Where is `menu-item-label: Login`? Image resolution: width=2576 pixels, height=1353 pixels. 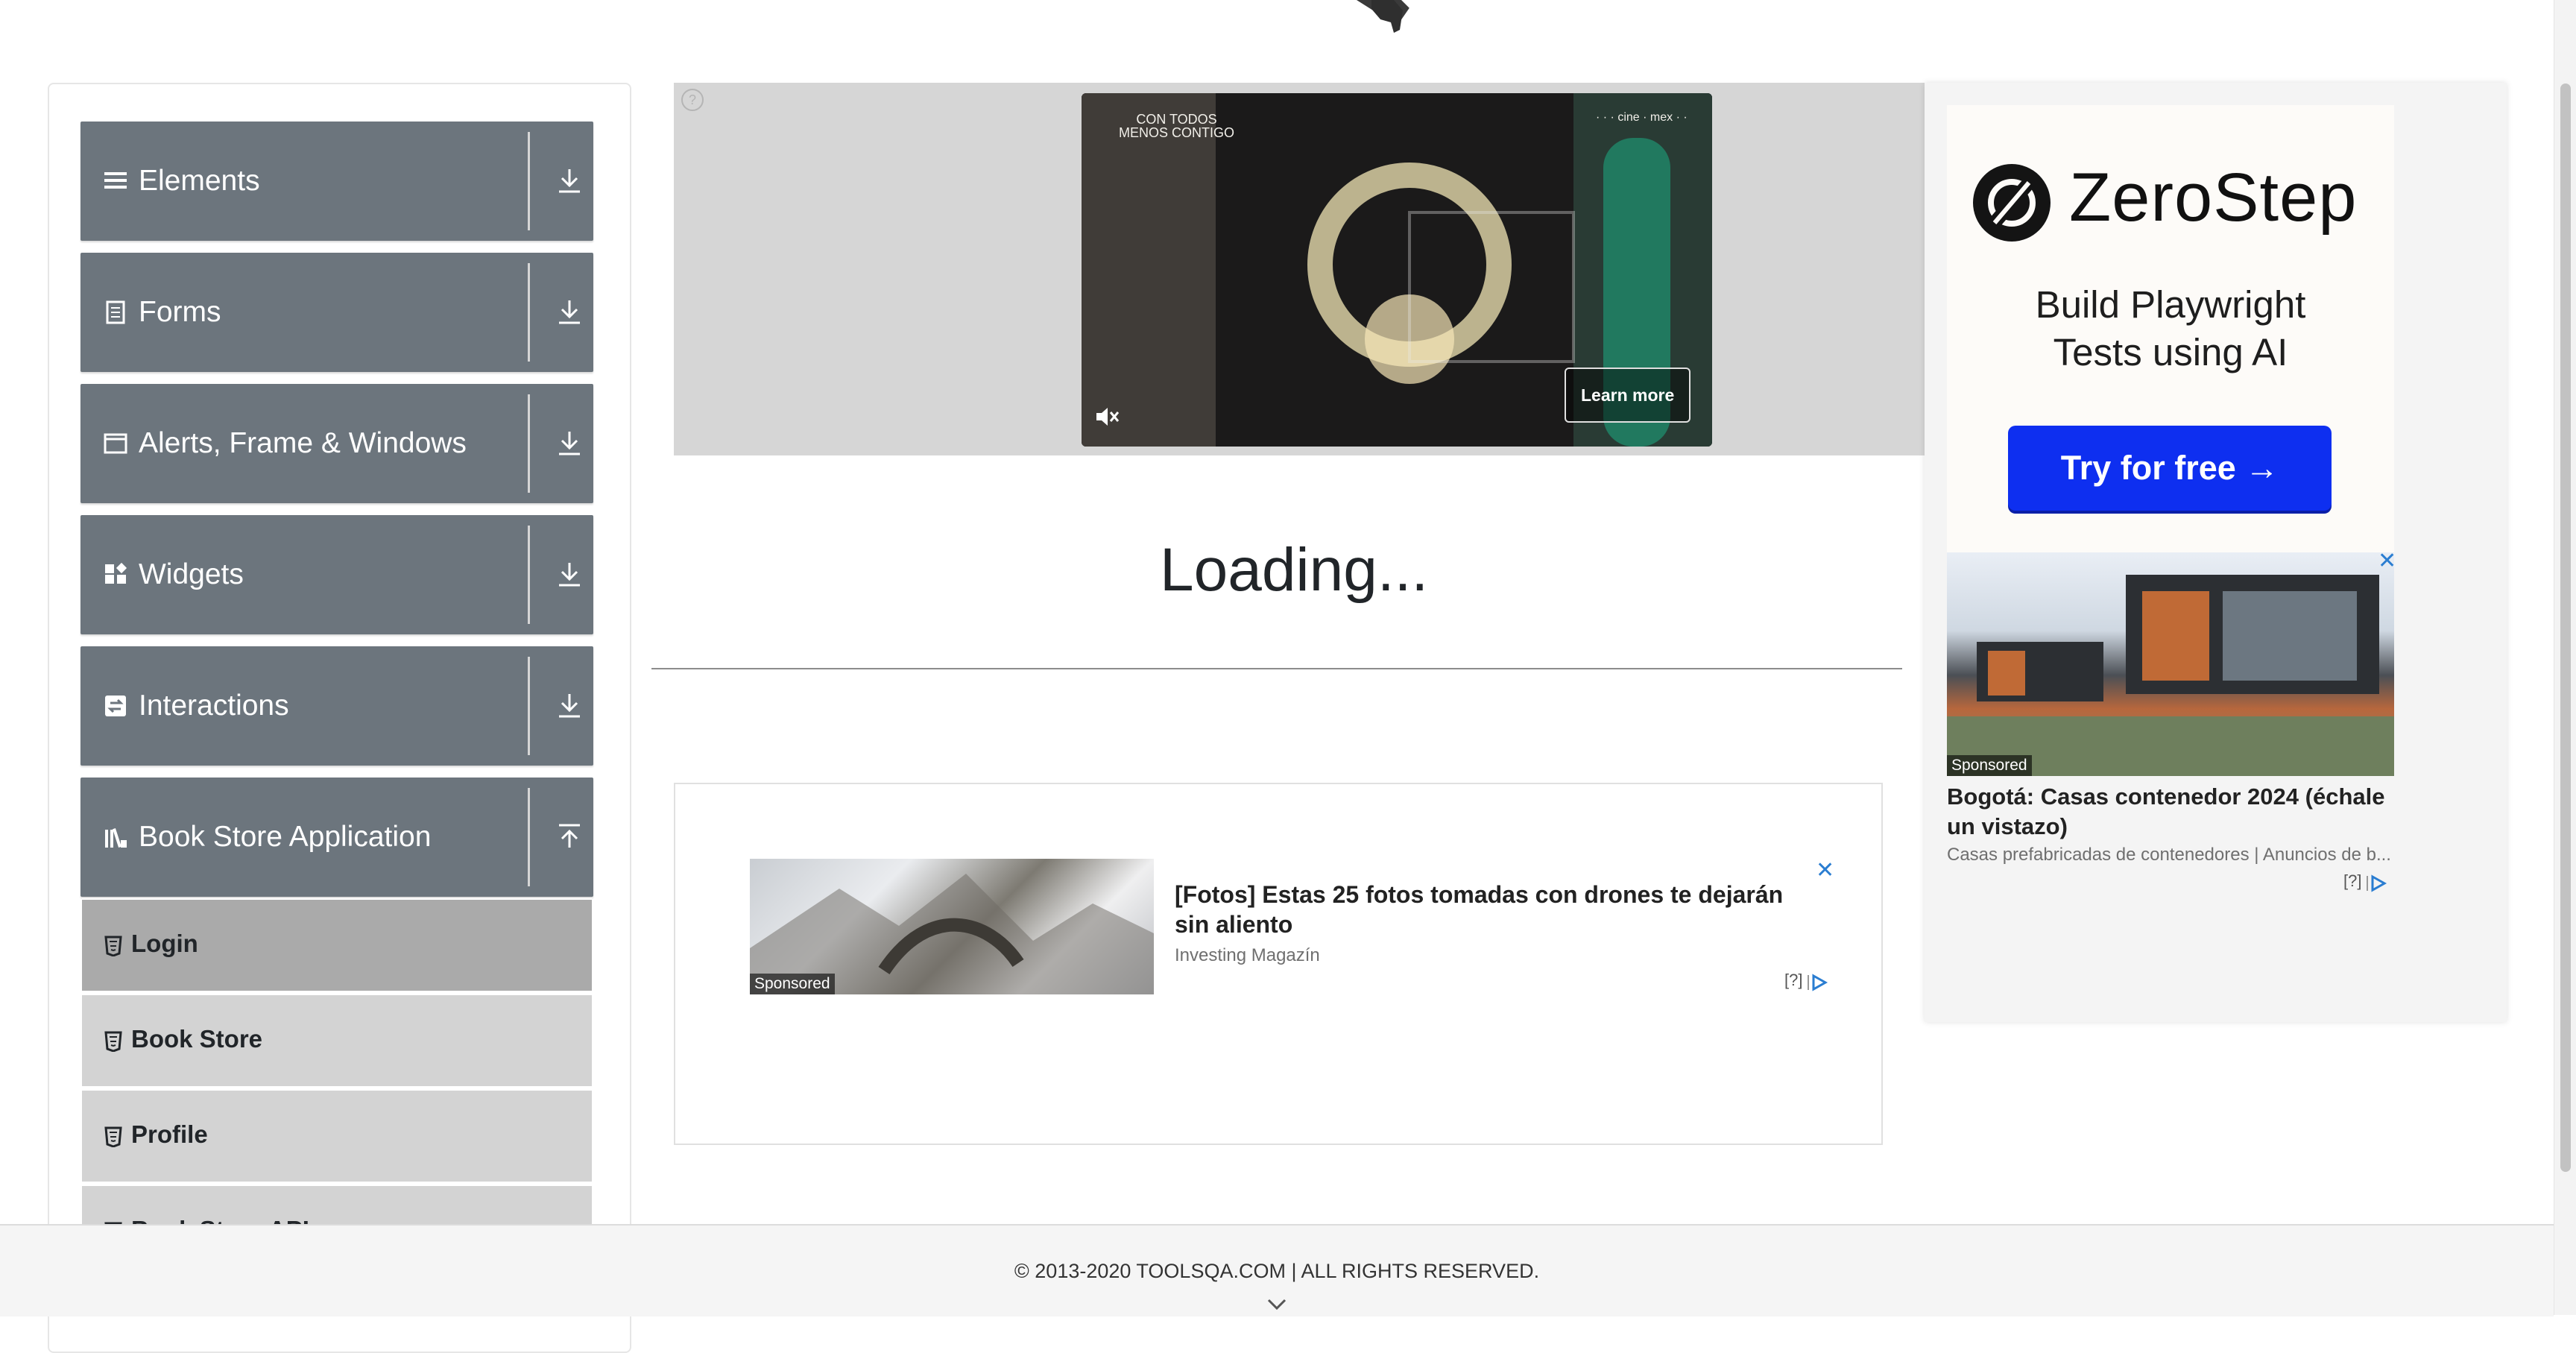 menu-item-label: Login is located at coordinates (164, 944).